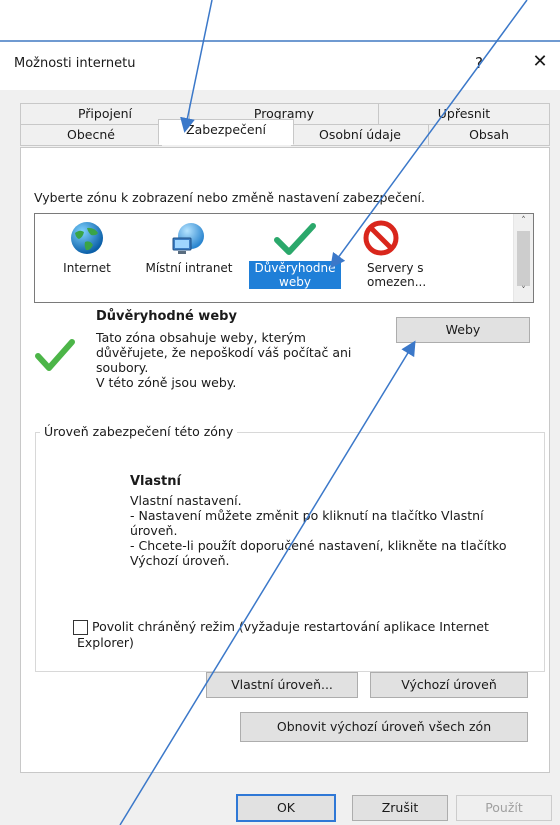 This screenshot has height=825, width=560. Describe the element at coordinates (523, 222) in the screenshot. I see `scroll-up-arrow-icon: ˄` at that location.